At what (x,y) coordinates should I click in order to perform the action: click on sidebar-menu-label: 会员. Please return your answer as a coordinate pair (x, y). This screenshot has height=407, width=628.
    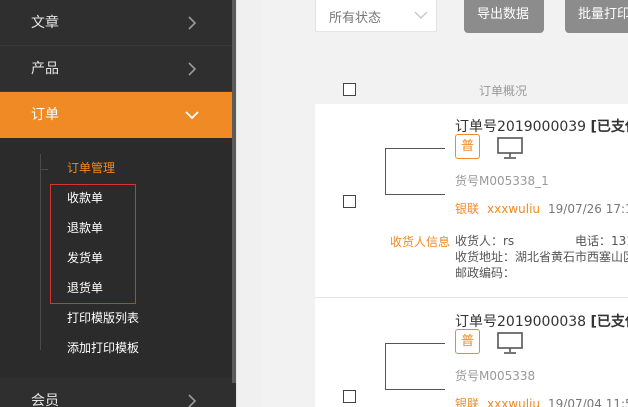
    Looking at the image, I should click on (45, 400).